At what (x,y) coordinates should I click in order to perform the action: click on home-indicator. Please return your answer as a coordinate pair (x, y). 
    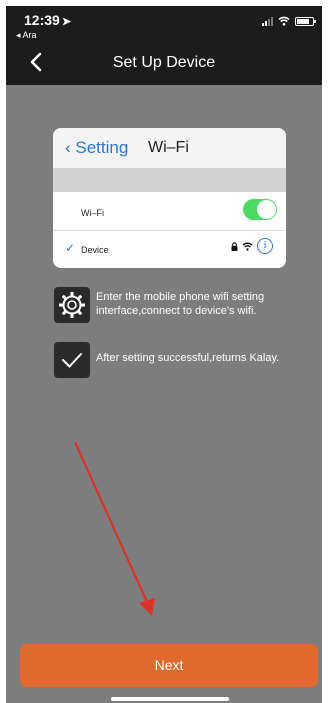
    Looking at the image, I should click on (170, 699).